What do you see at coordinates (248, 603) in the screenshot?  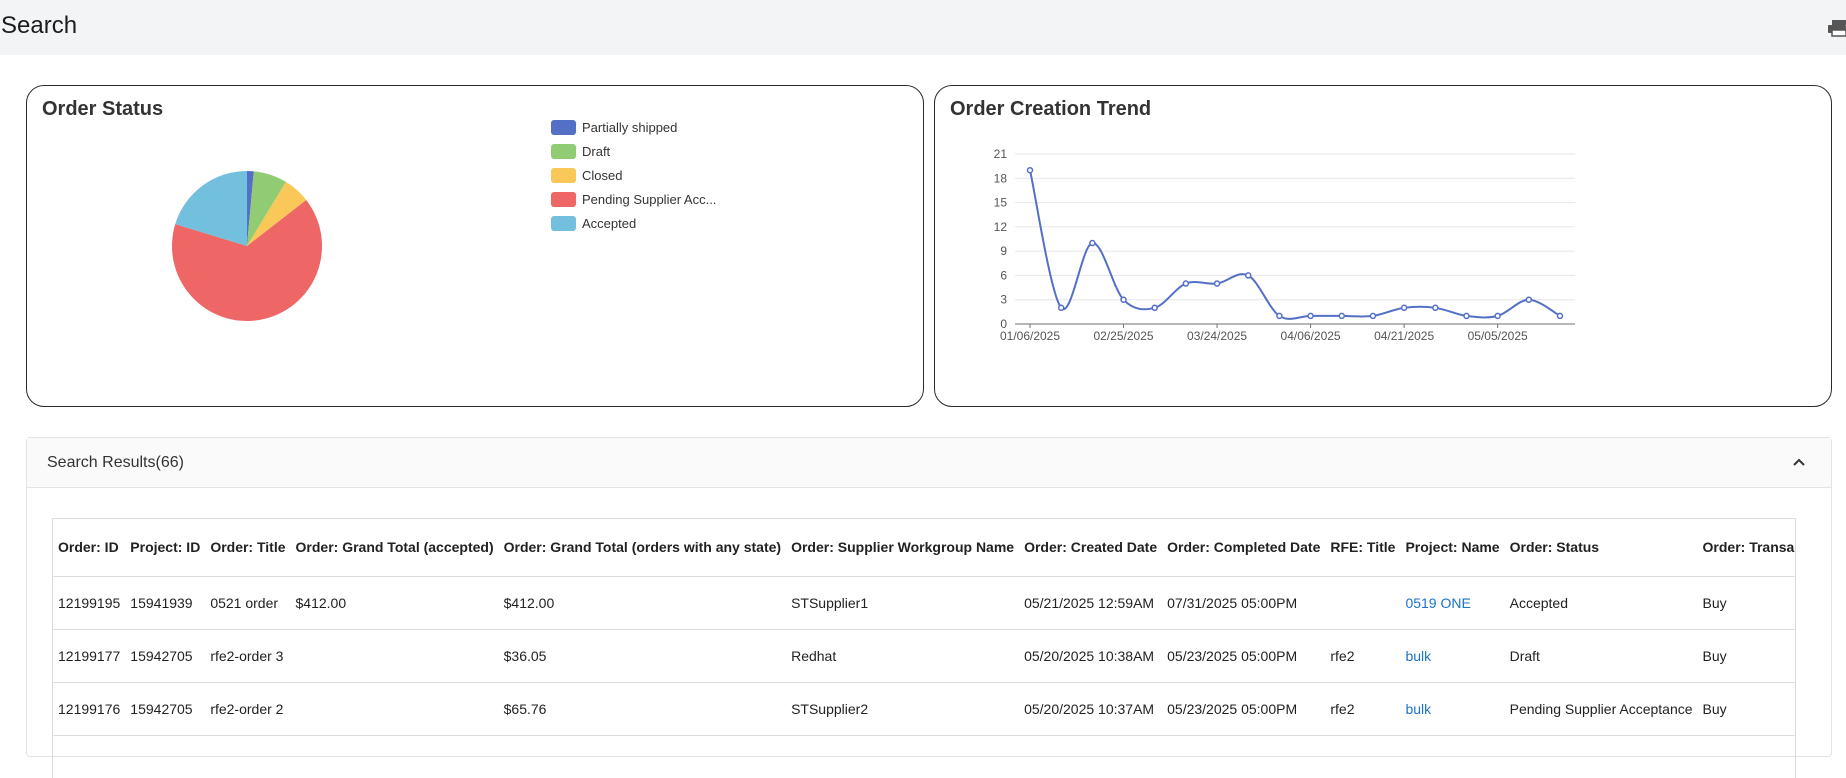 I see `table-cell: 0521 order` at bounding box center [248, 603].